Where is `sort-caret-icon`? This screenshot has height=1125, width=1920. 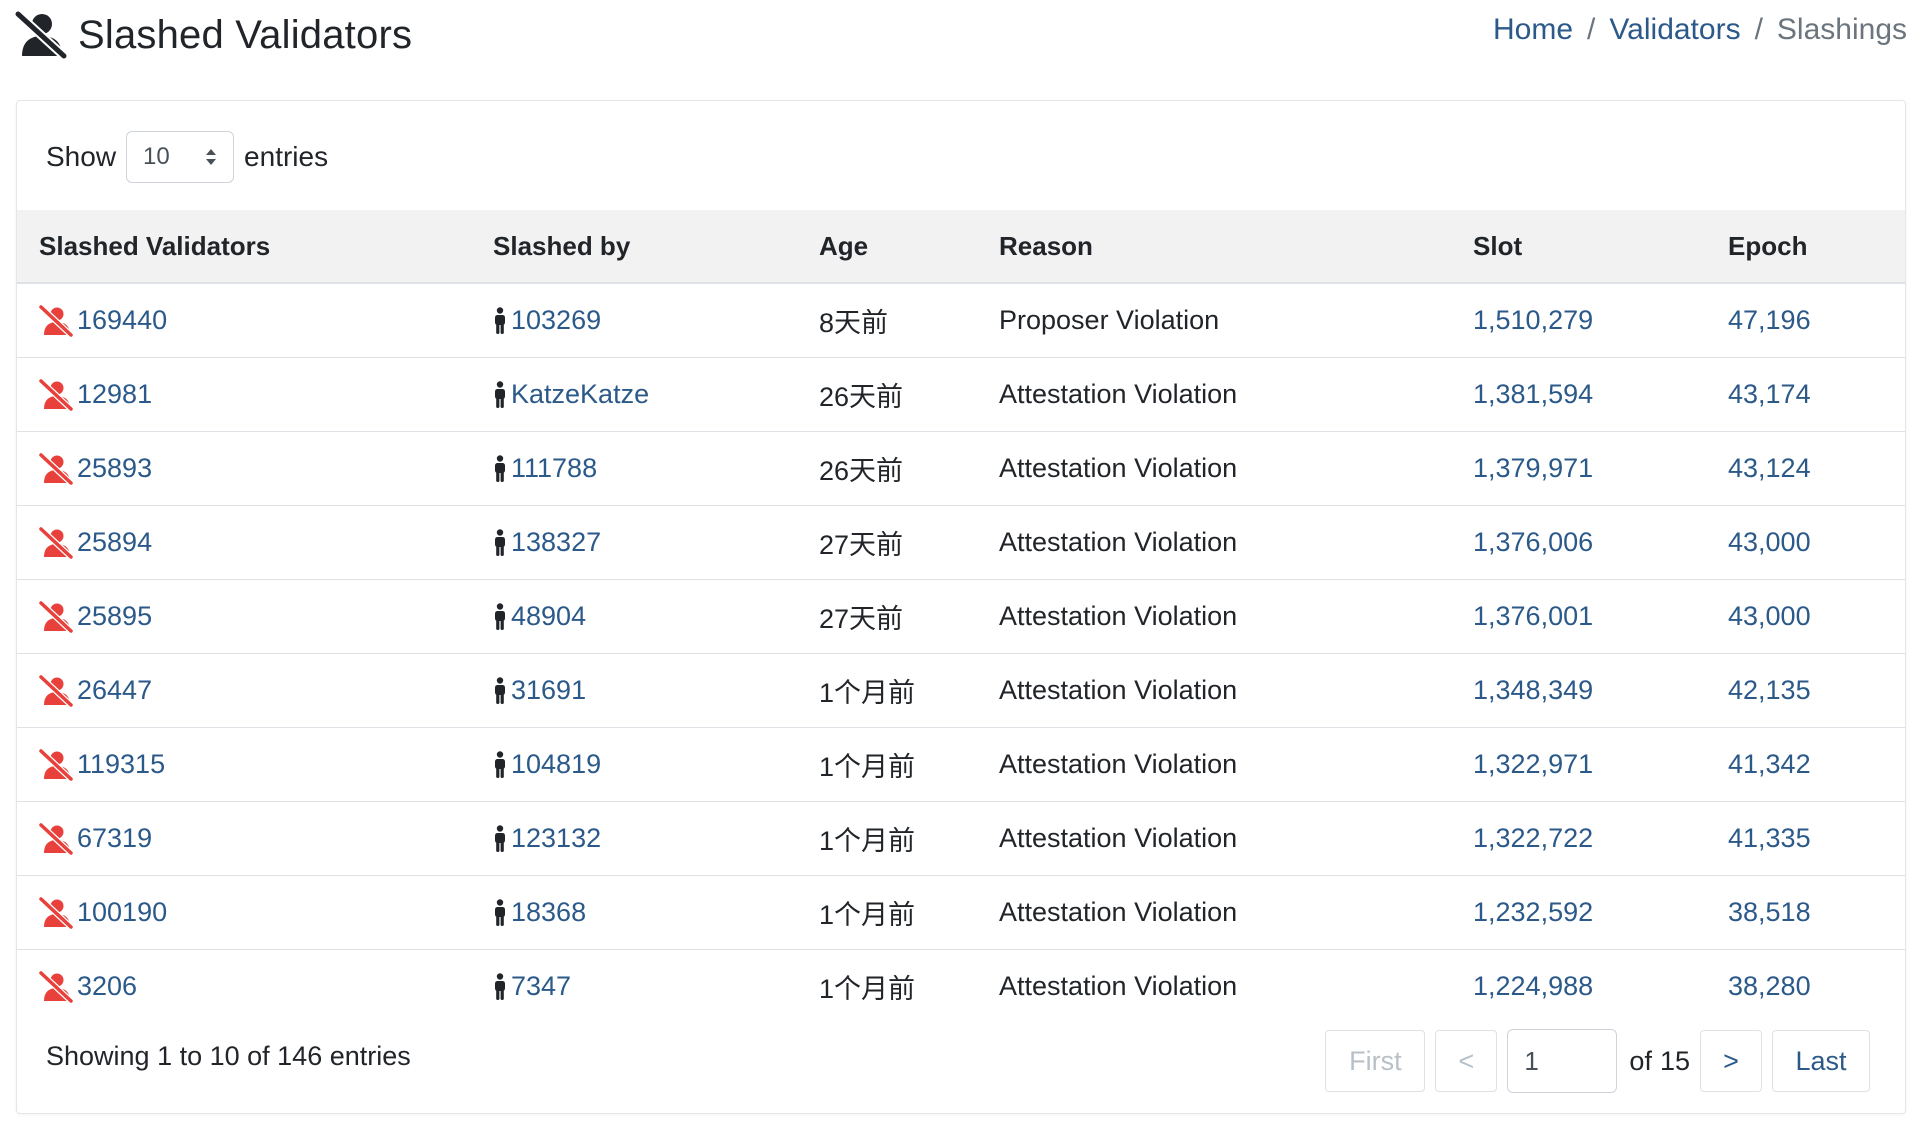 sort-caret-icon is located at coordinates (211, 157).